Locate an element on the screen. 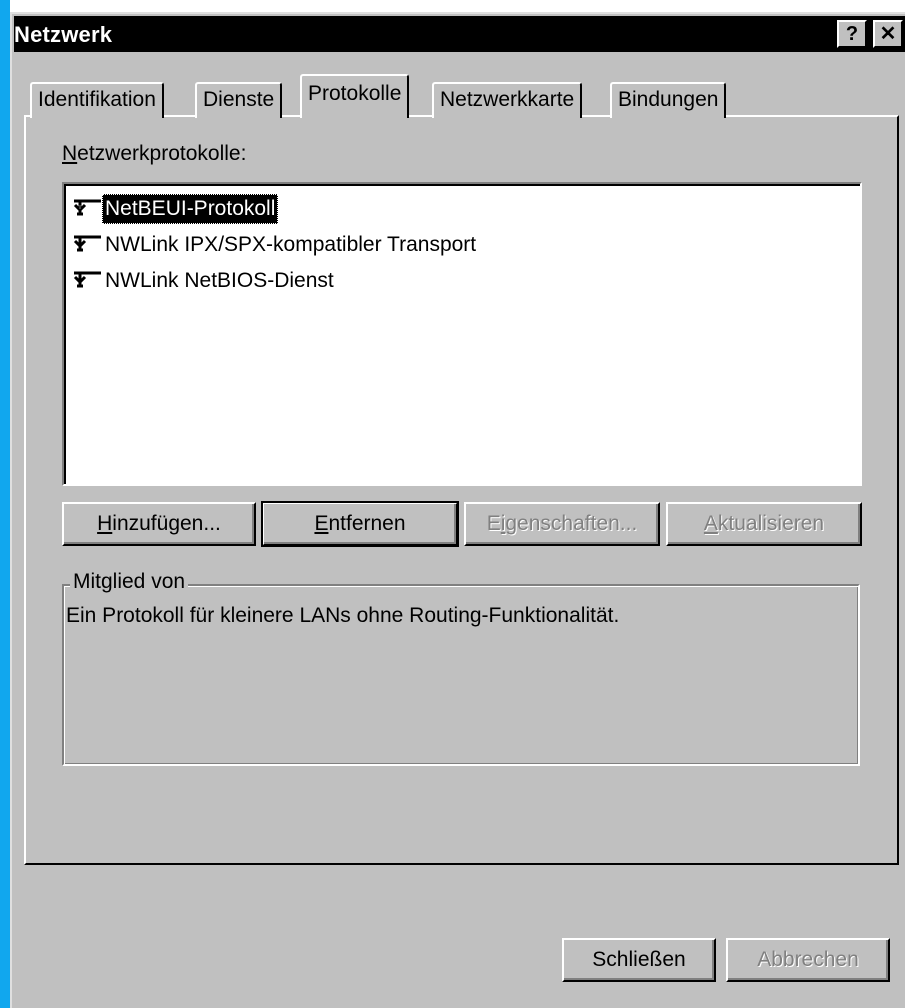 The width and height of the screenshot is (905, 1008). window-title: Netzwerk is located at coordinates (63, 34).